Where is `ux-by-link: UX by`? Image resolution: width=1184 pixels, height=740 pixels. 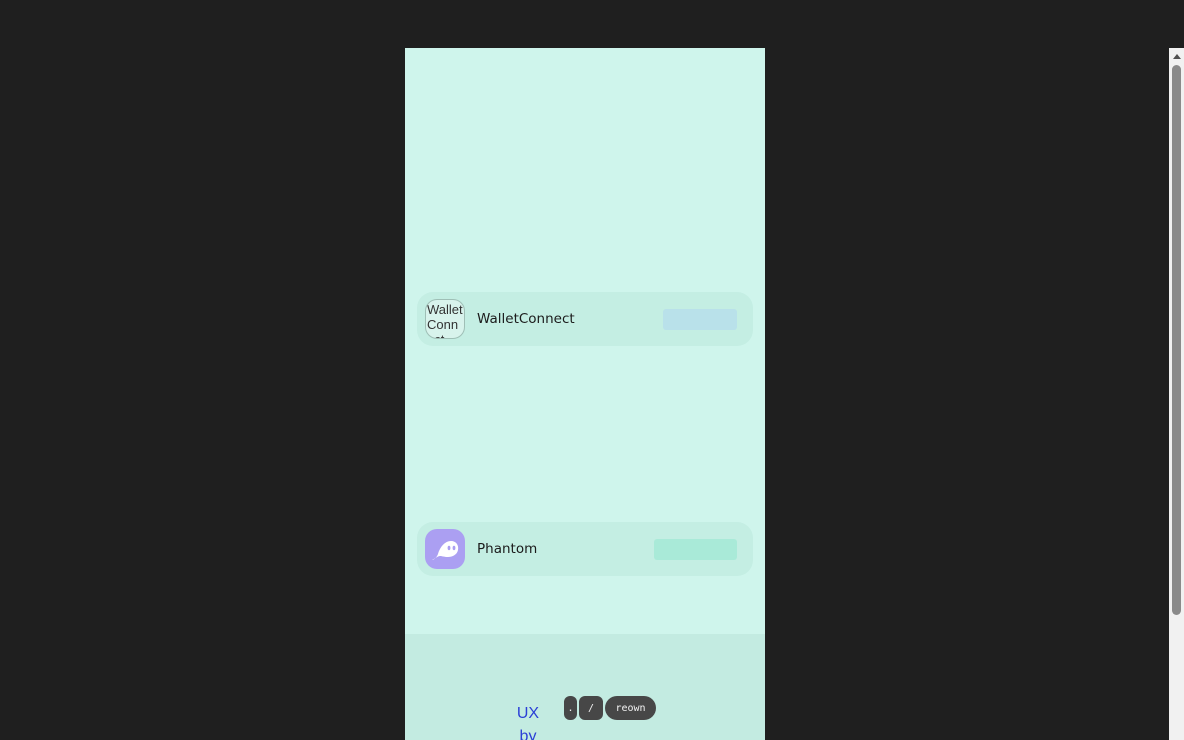 ux-by-link: UX by is located at coordinates (528, 721).